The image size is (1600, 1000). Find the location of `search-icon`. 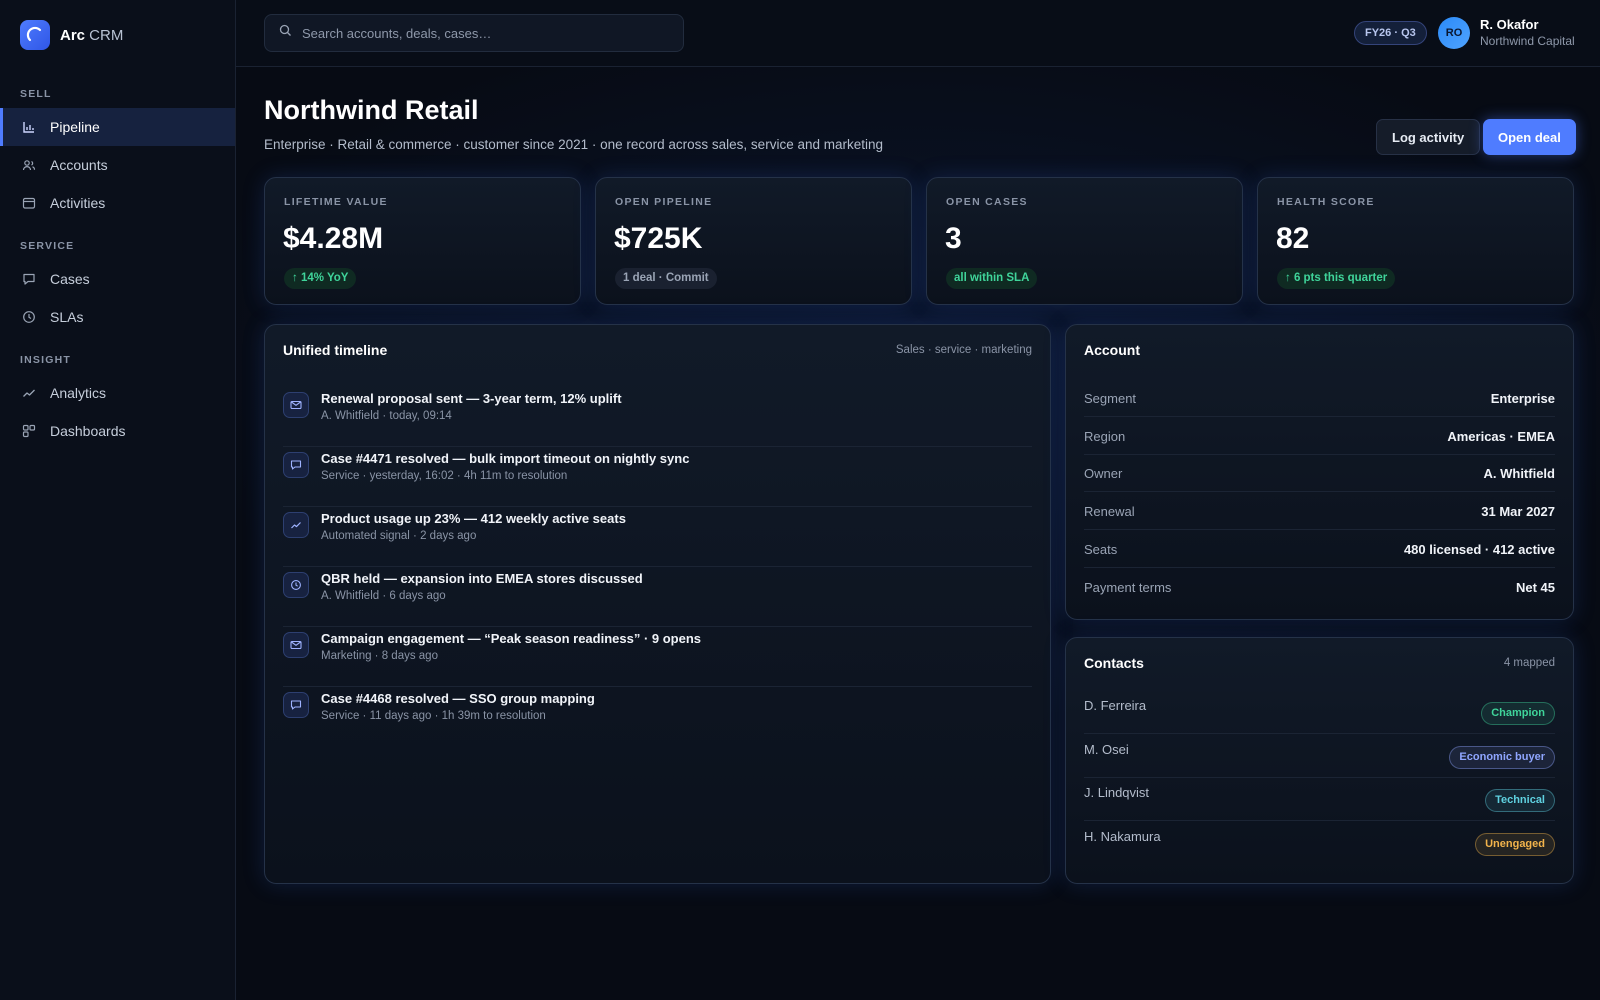

search-icon is located at coordinates (285, 33).